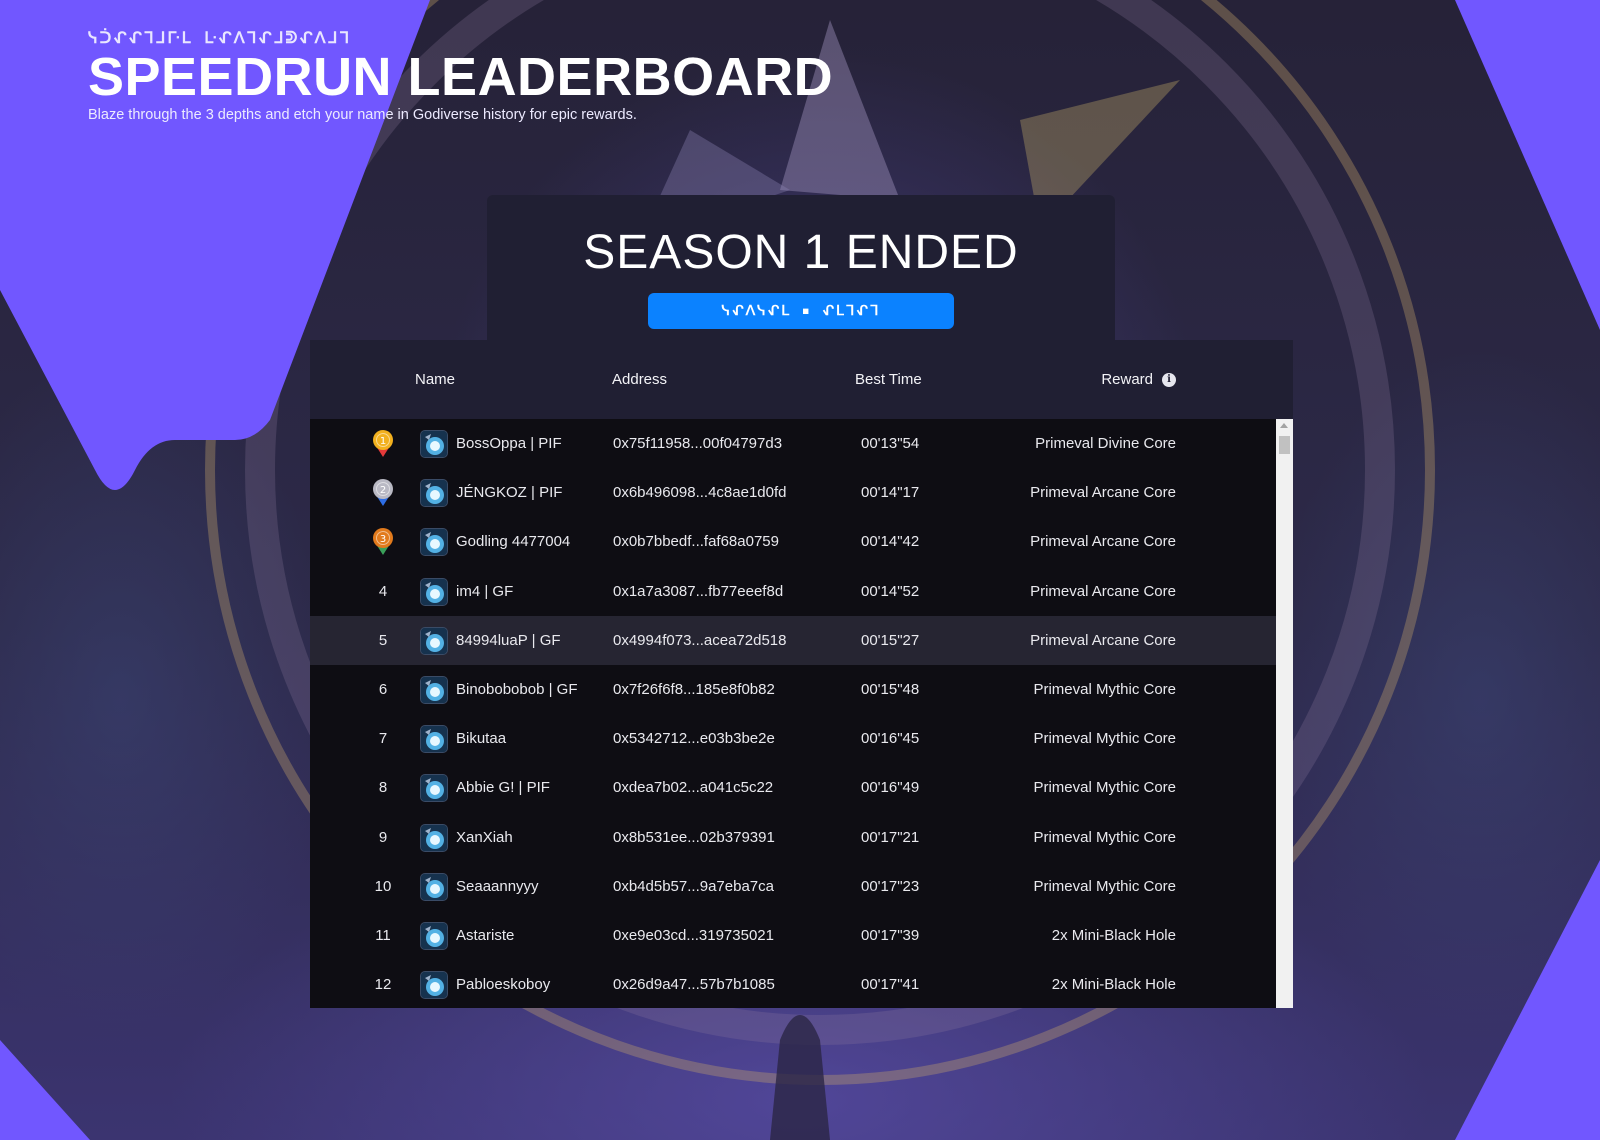 This screenshot has width=1600, height=1140. Describe the element at coordinates (484, 837) in the screenshot. I see `player-name: XanXiah` at that location.